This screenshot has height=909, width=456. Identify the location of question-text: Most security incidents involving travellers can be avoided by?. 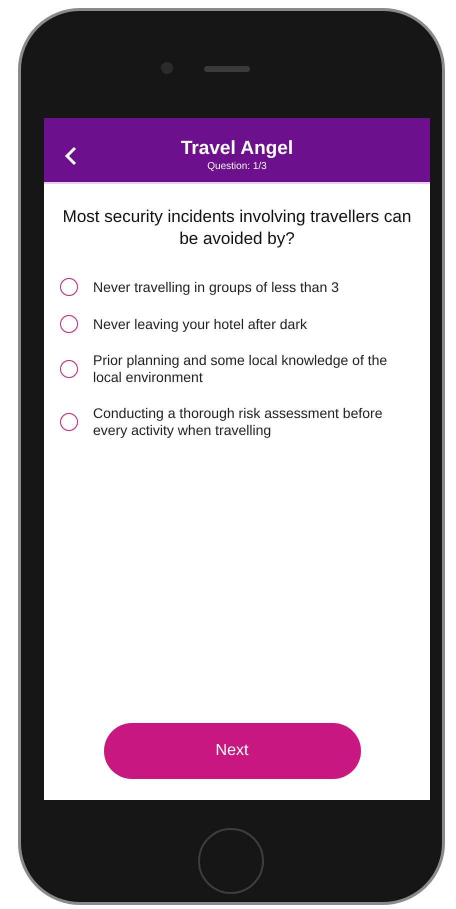
(237, 228).